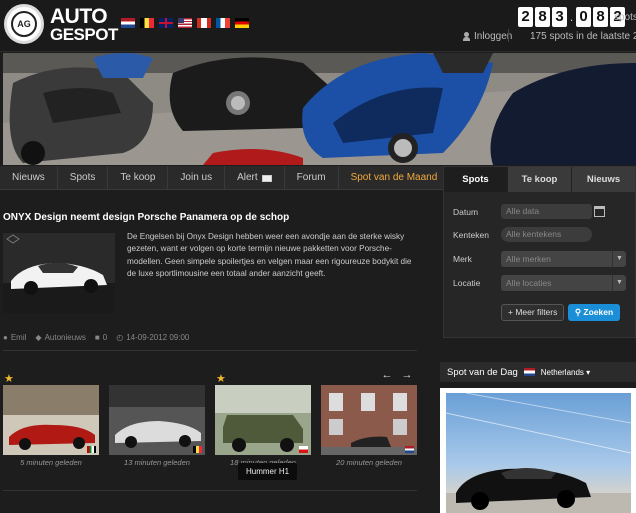  I want to click on nav-item-spot-van-de-maand: Spot van de Maand, so click(395, 178).